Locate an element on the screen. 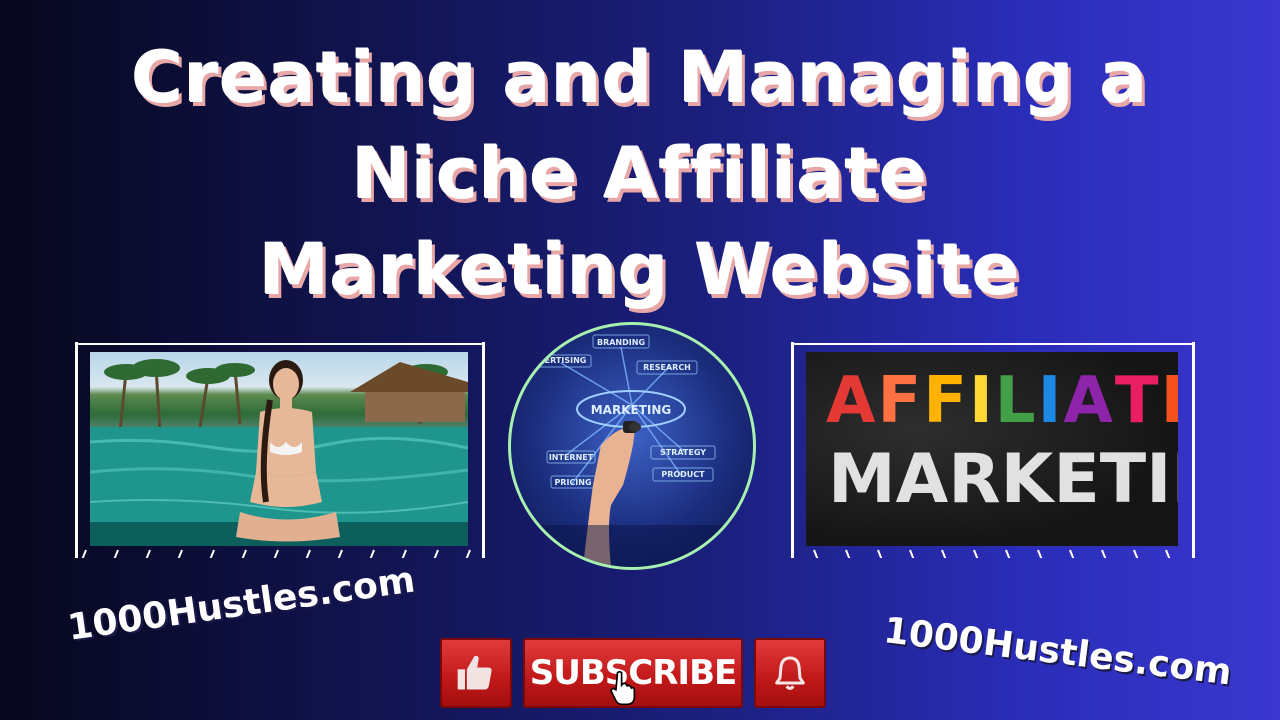 This screenshot has width=1280, height=720. chalkboard-photo: AFFILIATE MARKETING is located at coordinates (992, 449).